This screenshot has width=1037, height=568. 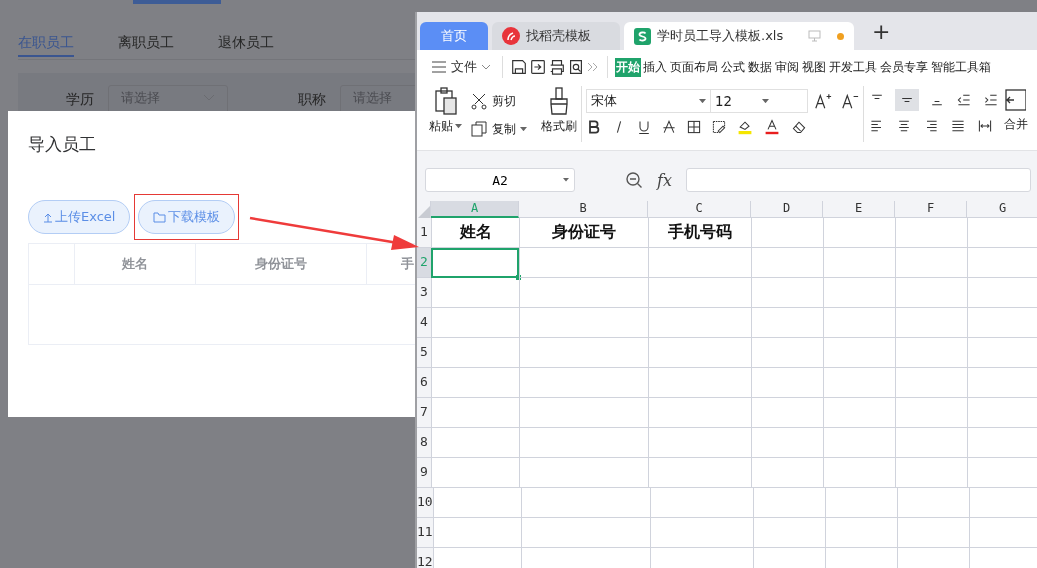 What do you see at coordinates (739, 36) in the screenshot?
I see `window-tab: 学时员工导入模板.xls` at bounding box center [739, 36].